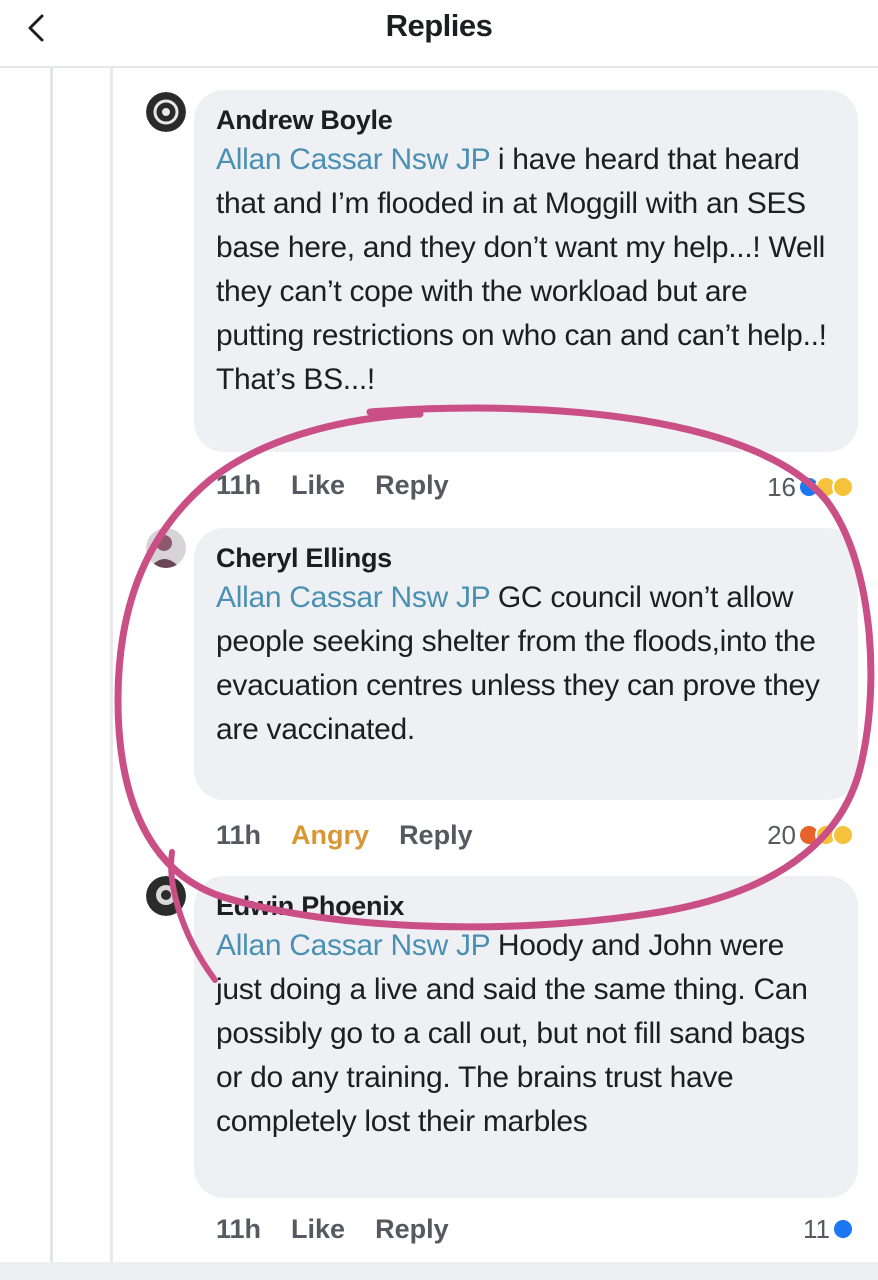 The image size is (878, 1280). Describe the element at coordinates (111, 668) in the screenshot. I see `reply-thread-line` at that location.